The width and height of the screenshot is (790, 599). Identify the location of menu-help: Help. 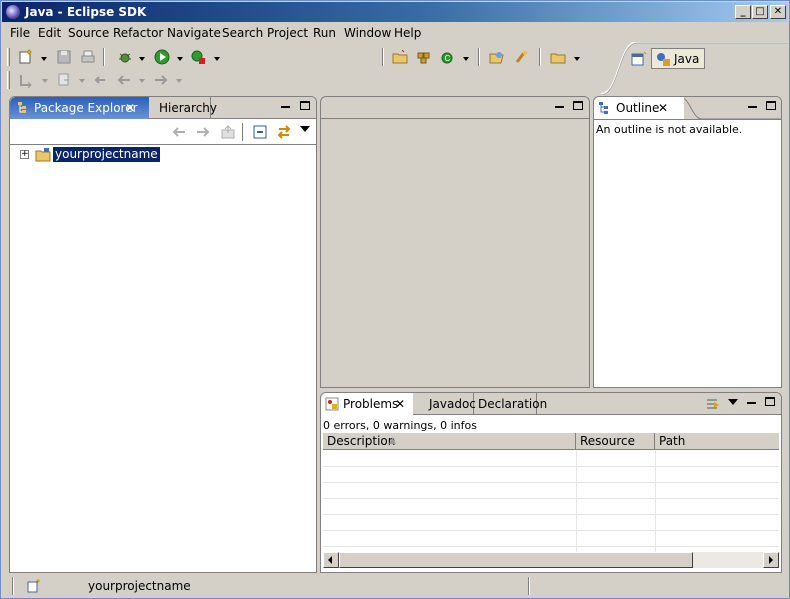
(407, 33).